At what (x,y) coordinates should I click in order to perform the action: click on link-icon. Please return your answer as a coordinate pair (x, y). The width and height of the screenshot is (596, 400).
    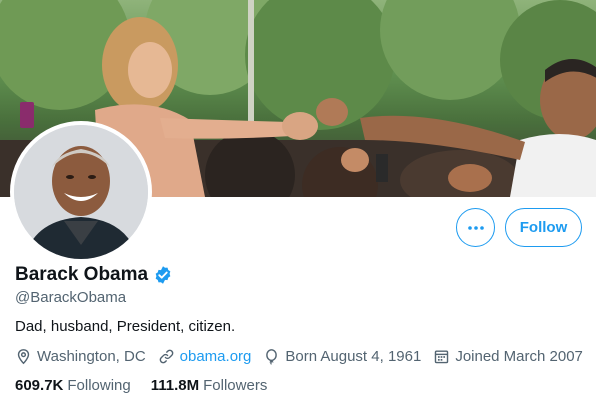
    Looking at the image, I should click on (166, 356).